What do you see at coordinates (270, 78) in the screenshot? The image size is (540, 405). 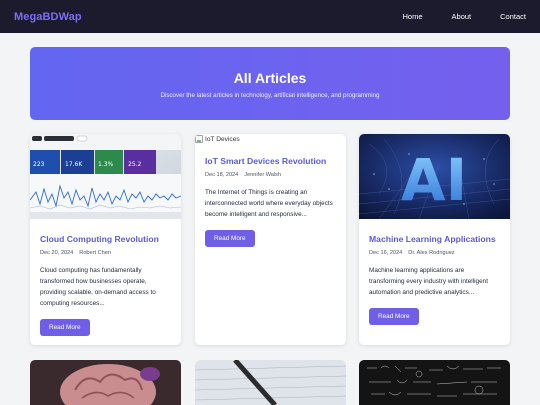 I see `page-title: All Articles` at bounding box center [270, 78].